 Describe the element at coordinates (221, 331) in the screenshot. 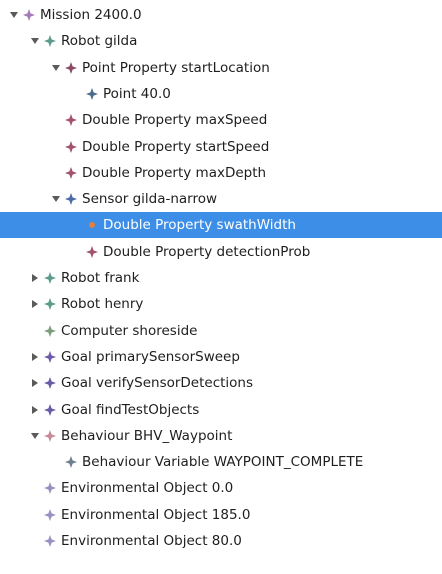

I see `tree-row: Computer shoreside` at that location.